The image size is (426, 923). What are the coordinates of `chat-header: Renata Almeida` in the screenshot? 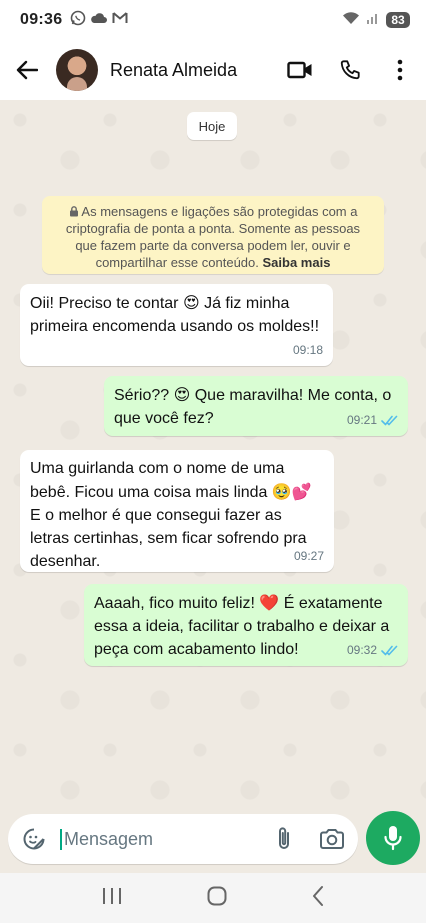 It's located at (213, 70).